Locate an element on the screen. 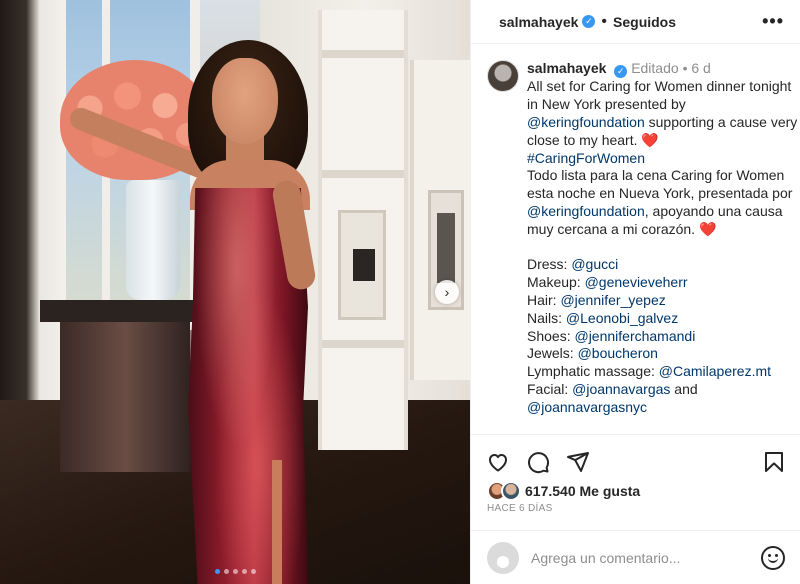 This screenshot has height=584, width=800. mention-link: @gucci is located at coordinates (594, 264).